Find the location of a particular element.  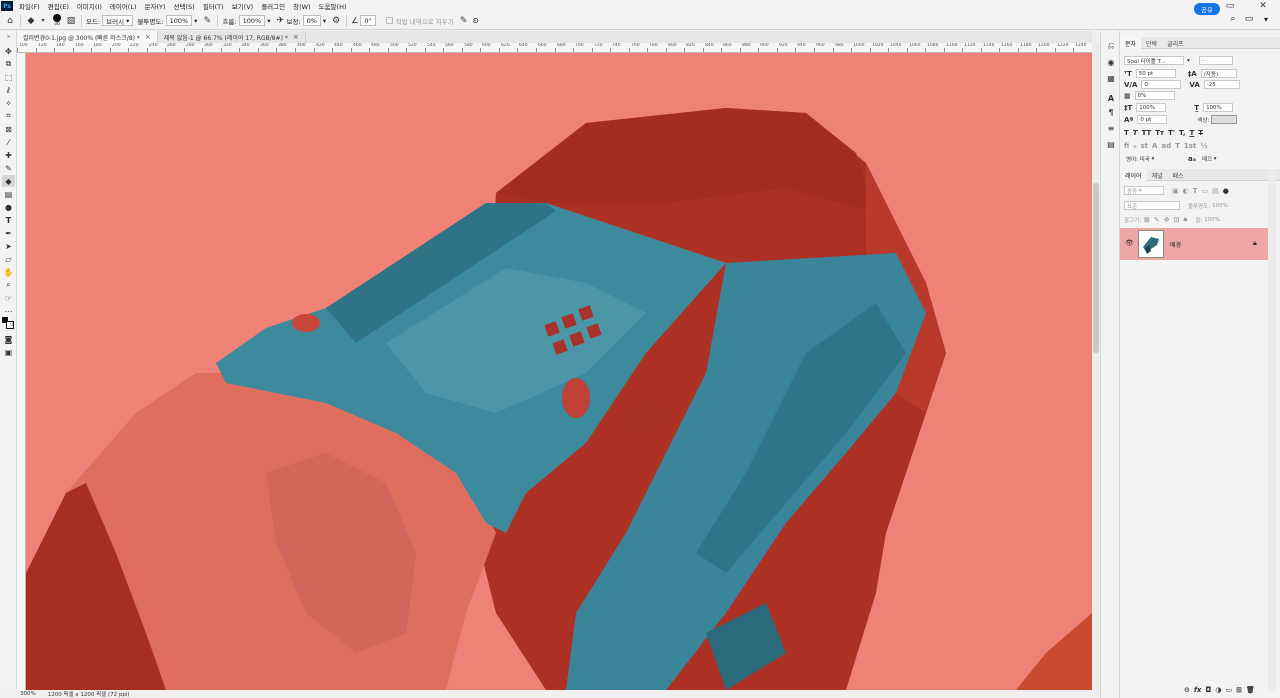

erase-history-control: 작업 내역으로 지우기 is located at coordinates (419, 21).